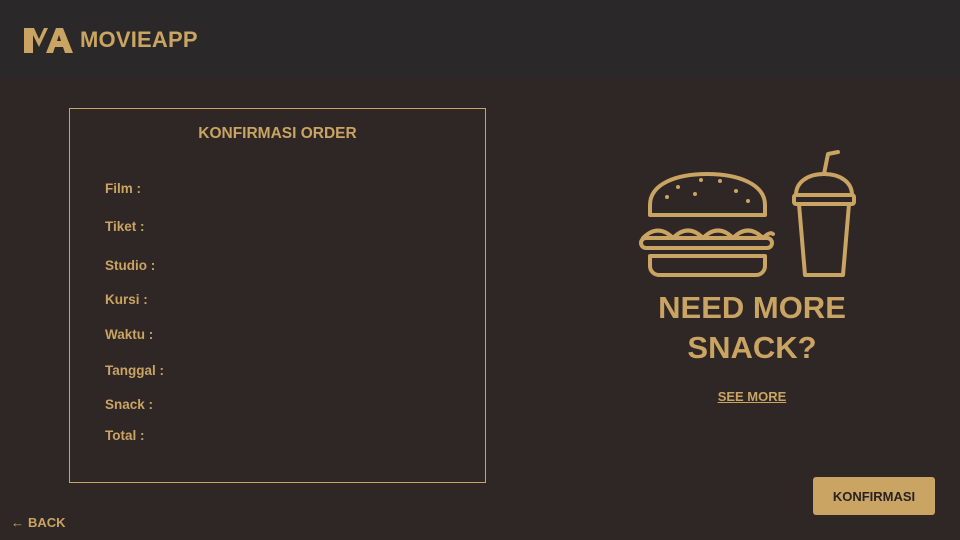  What do you see at coordinates (48, 40) in the screenshot?
I see `ma-logo-icon` at bounding box center [48, 40].